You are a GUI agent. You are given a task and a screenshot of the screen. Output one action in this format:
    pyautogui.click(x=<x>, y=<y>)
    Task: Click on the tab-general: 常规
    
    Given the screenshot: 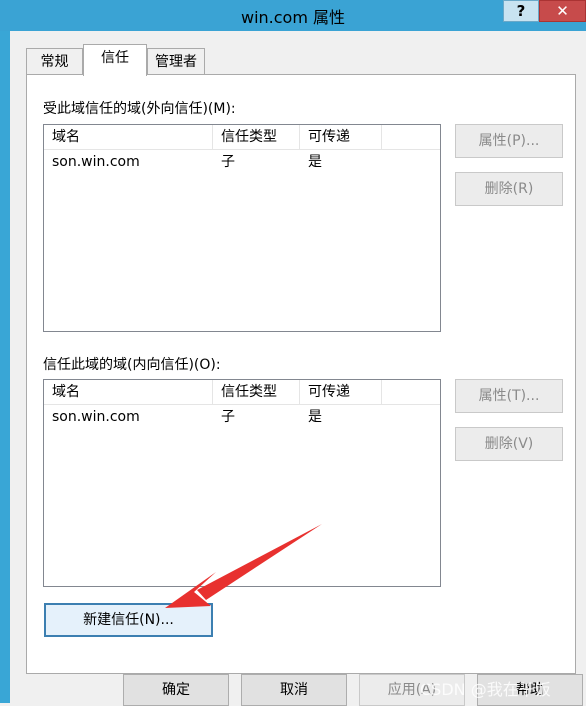 What is the action you would take?
    pyautogui.click(x=54, y=61)
    